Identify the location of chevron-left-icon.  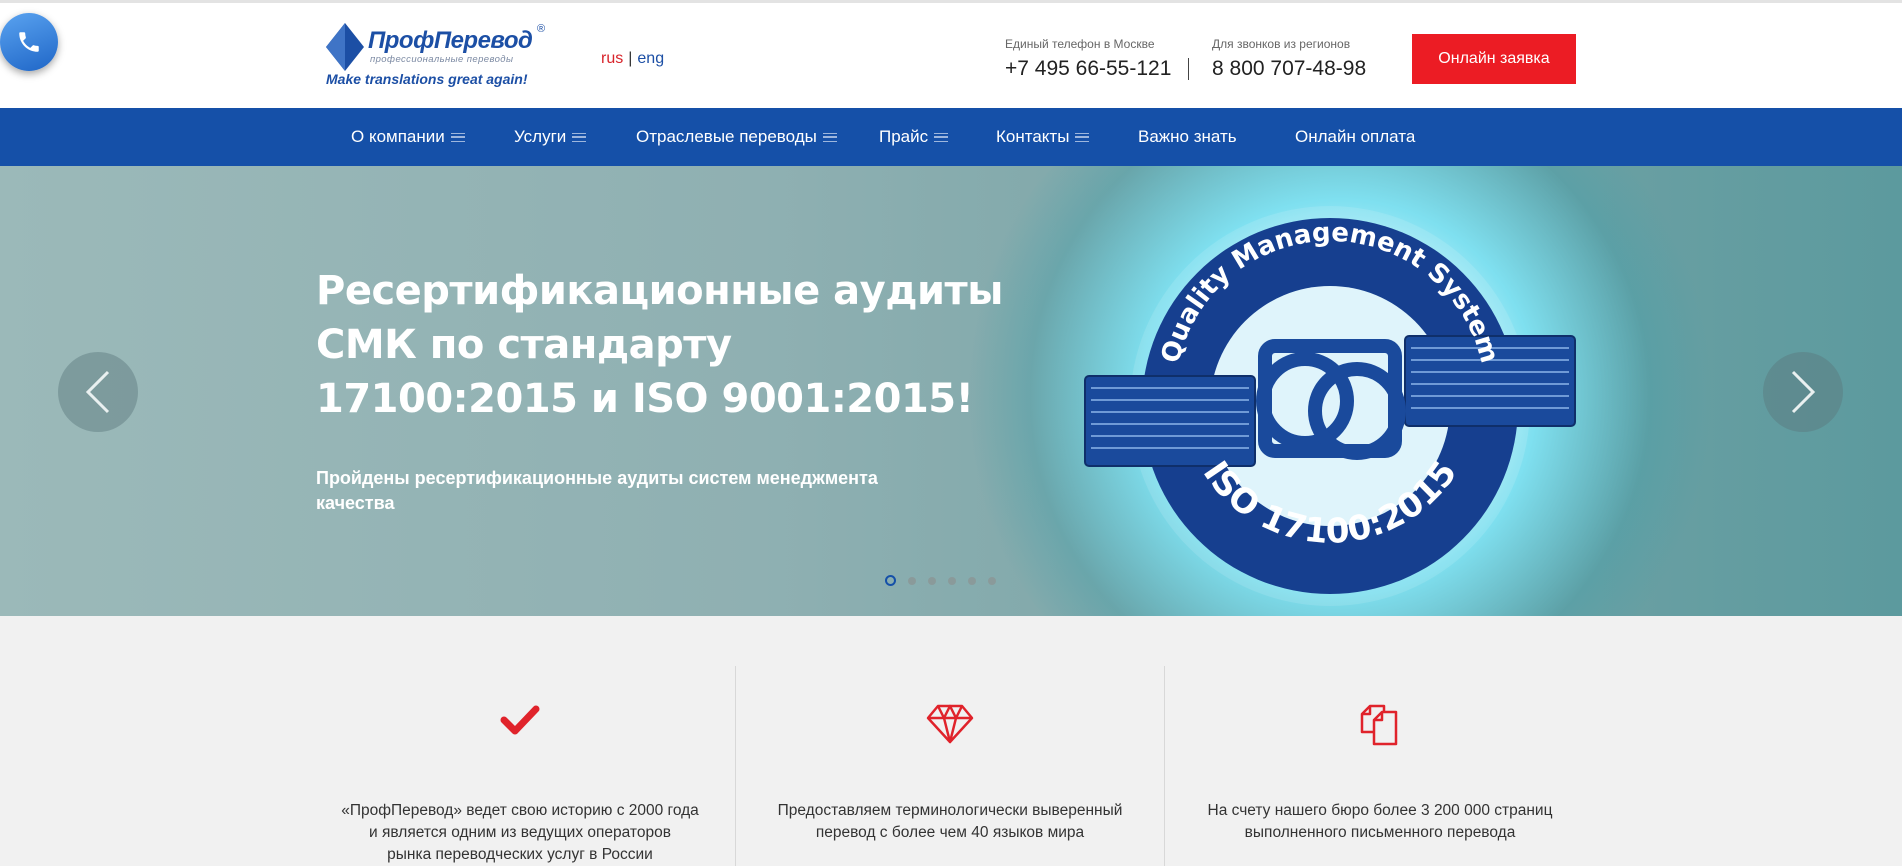
(97, 392).